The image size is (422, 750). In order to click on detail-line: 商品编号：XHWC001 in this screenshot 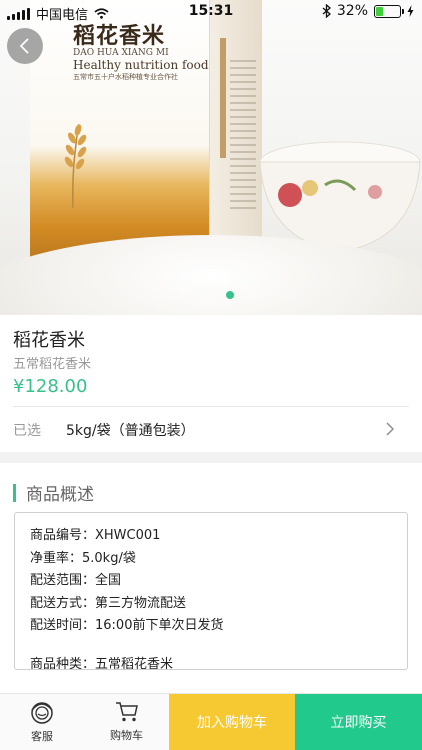, I will do `click(95, 535)`.